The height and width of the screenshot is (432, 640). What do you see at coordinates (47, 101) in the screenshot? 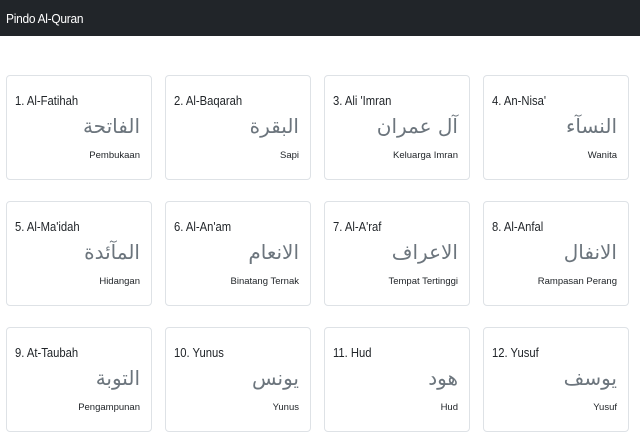
I see `surah-name: 1. Al-Fatihah` at bounding box center [47, 101].